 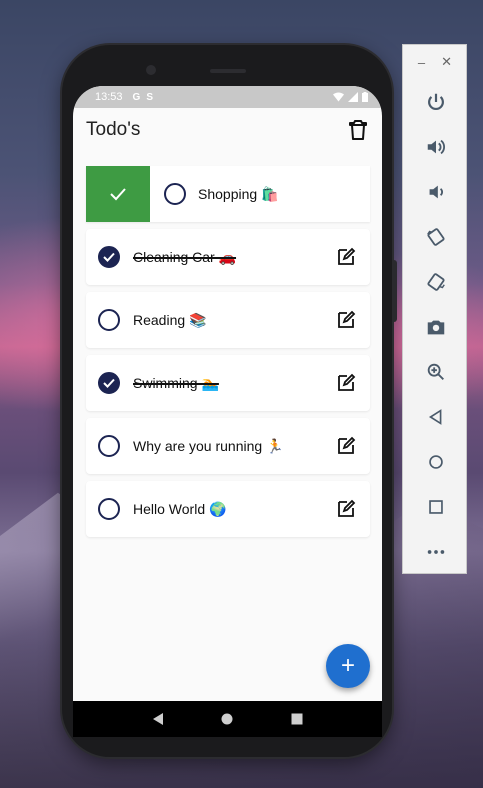 I want to click on back-button, so click(x=435, y=416).